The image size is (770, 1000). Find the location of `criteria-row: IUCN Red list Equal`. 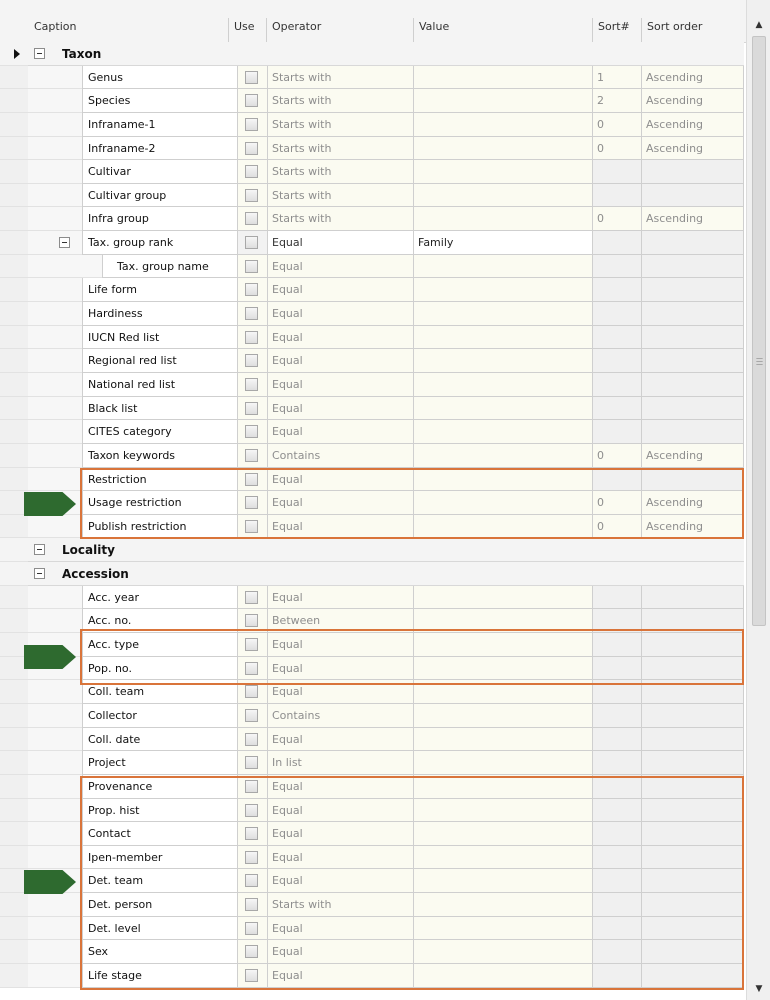

criteria-row: IUCN Red list Equal is located at coordinates (373, 337).